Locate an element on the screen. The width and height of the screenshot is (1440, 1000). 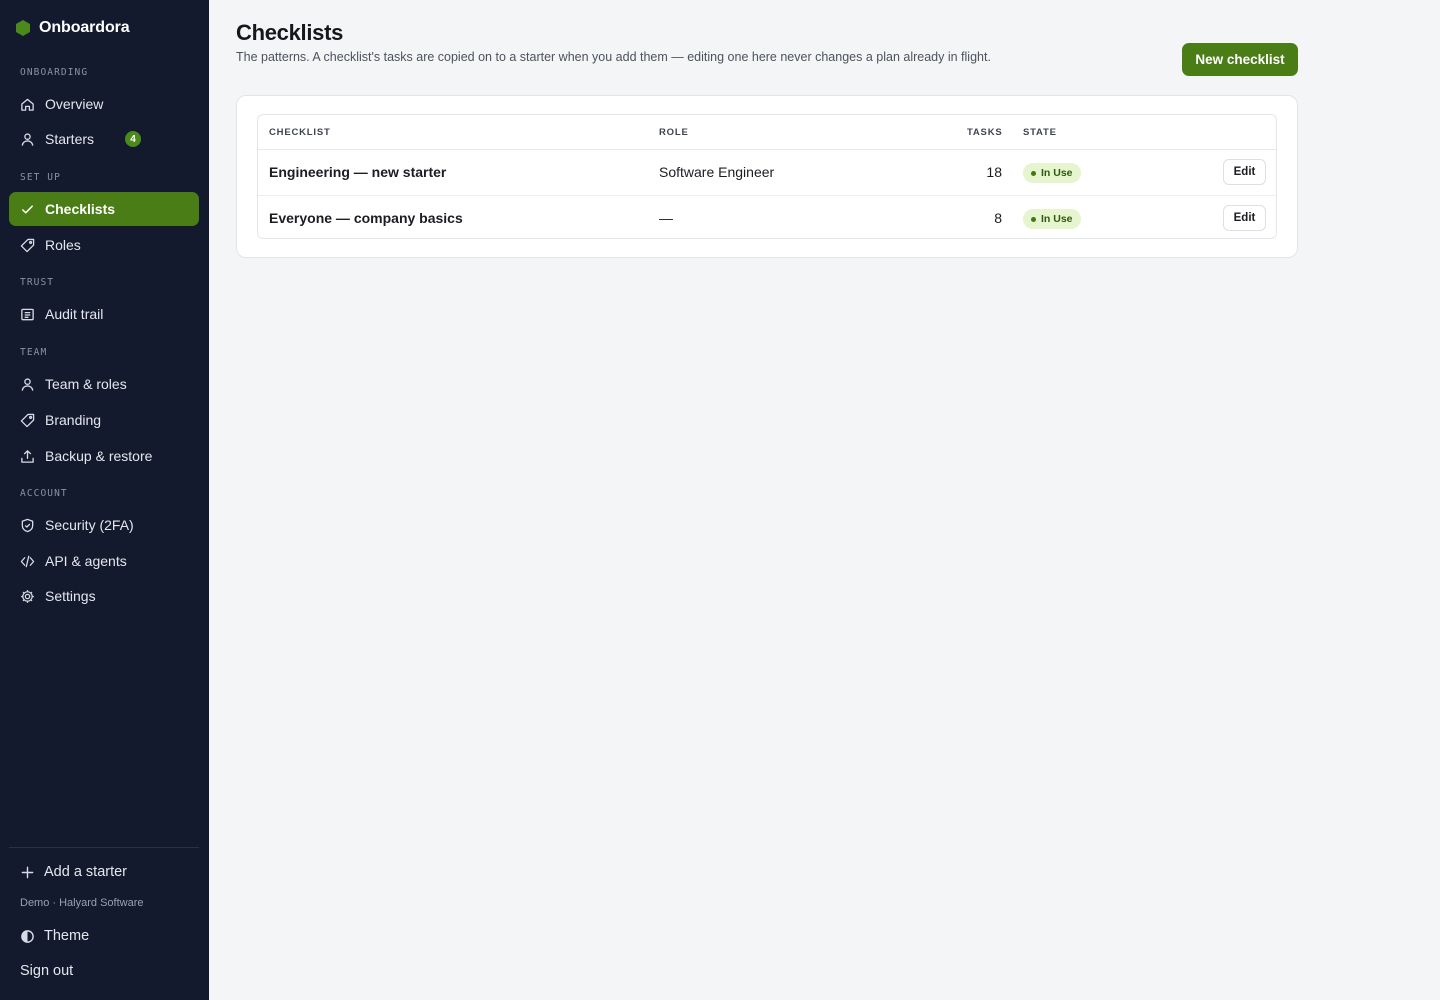
sidebar-item-backup-restore: Backup & restore is located at coordinates (104, 456).